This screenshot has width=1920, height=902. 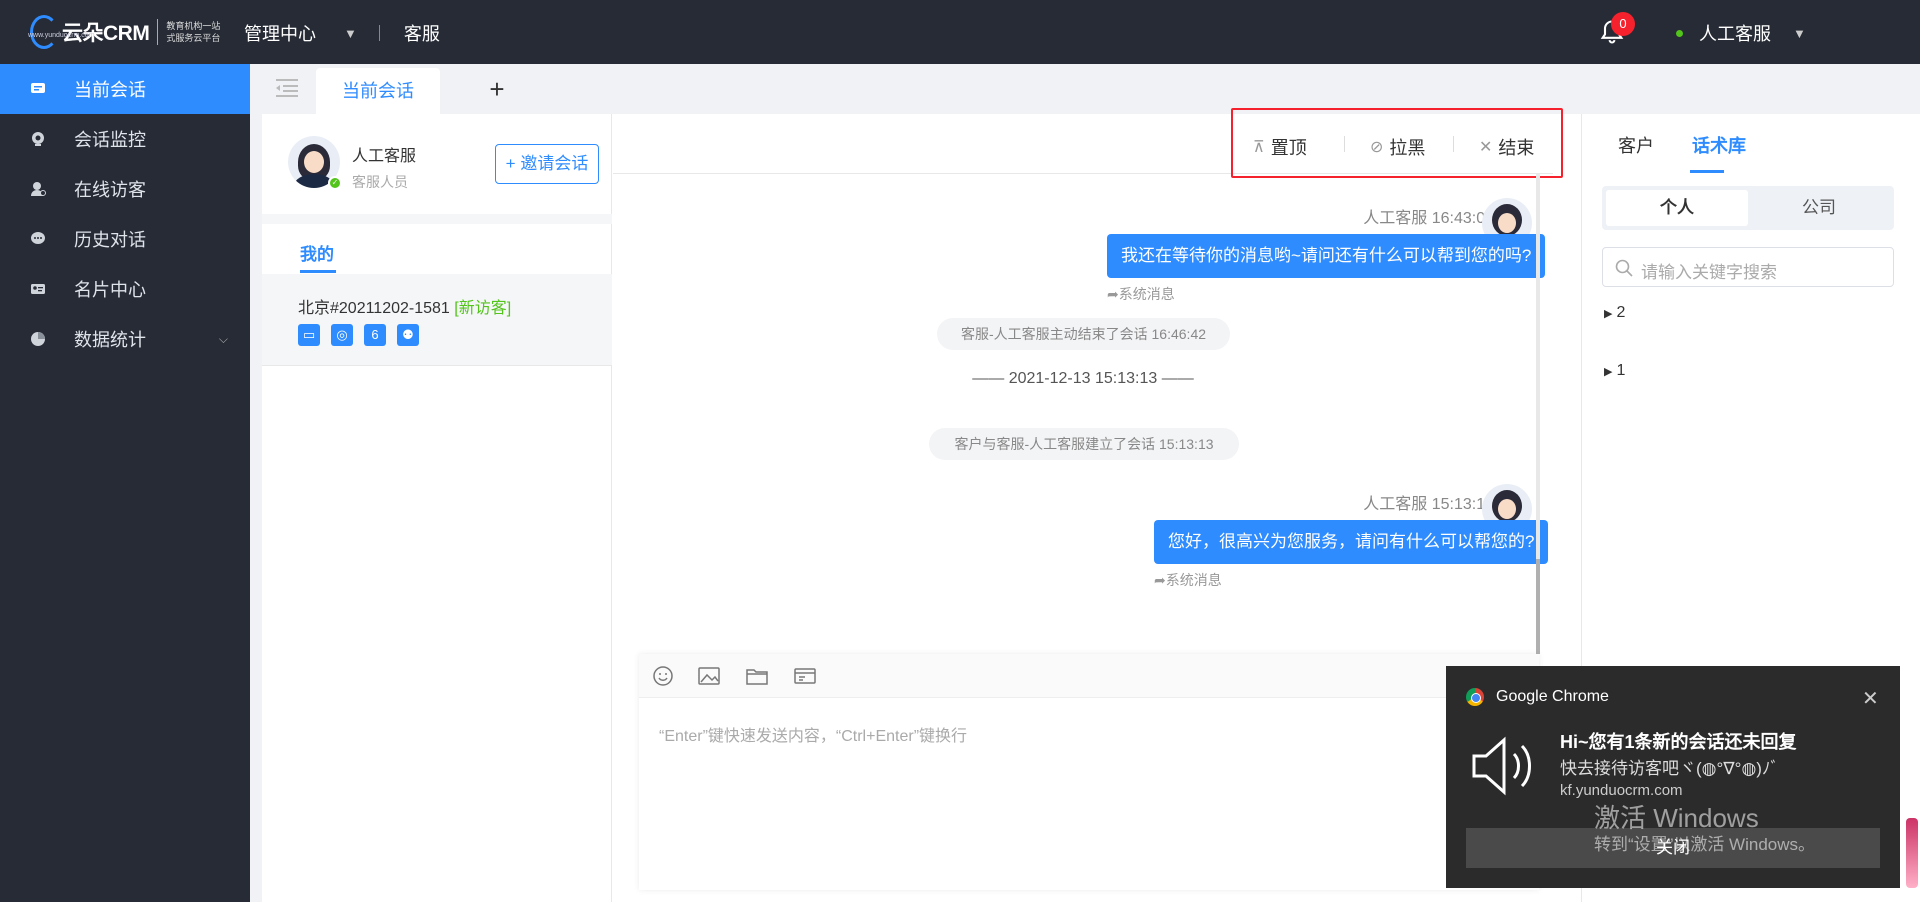 I want to click on tab-customer: 客户, so click(x=1636, y=145).